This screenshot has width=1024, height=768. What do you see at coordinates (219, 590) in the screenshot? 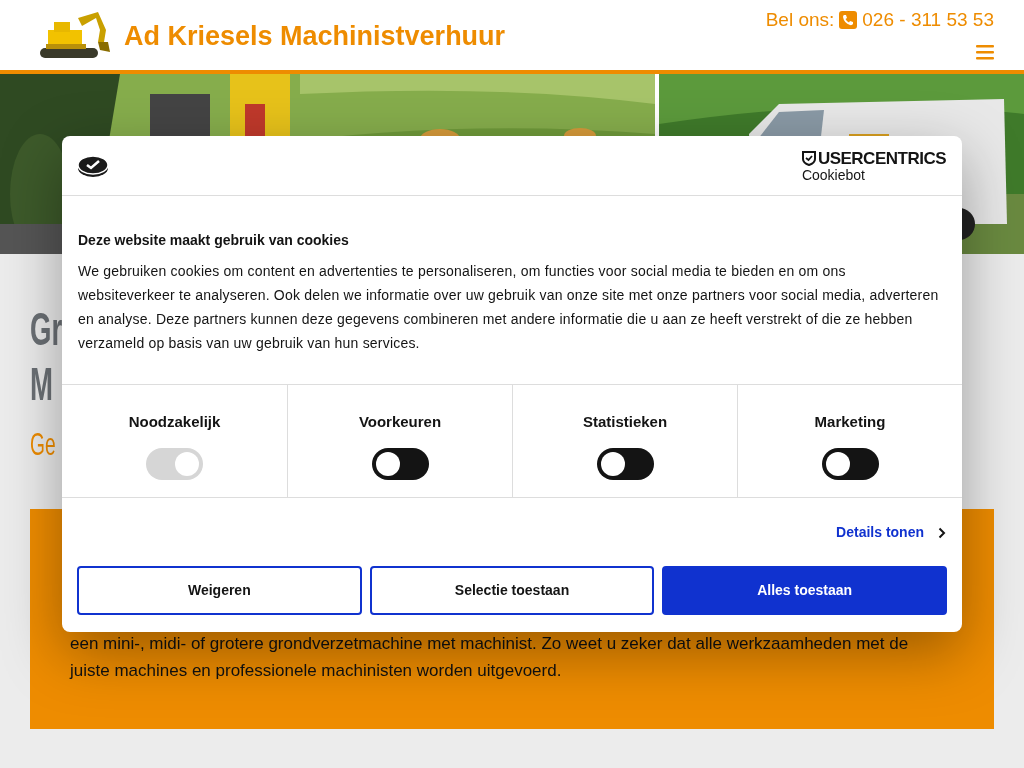
I see `consent-button: Weigeren` at bounding box center [219, 590].